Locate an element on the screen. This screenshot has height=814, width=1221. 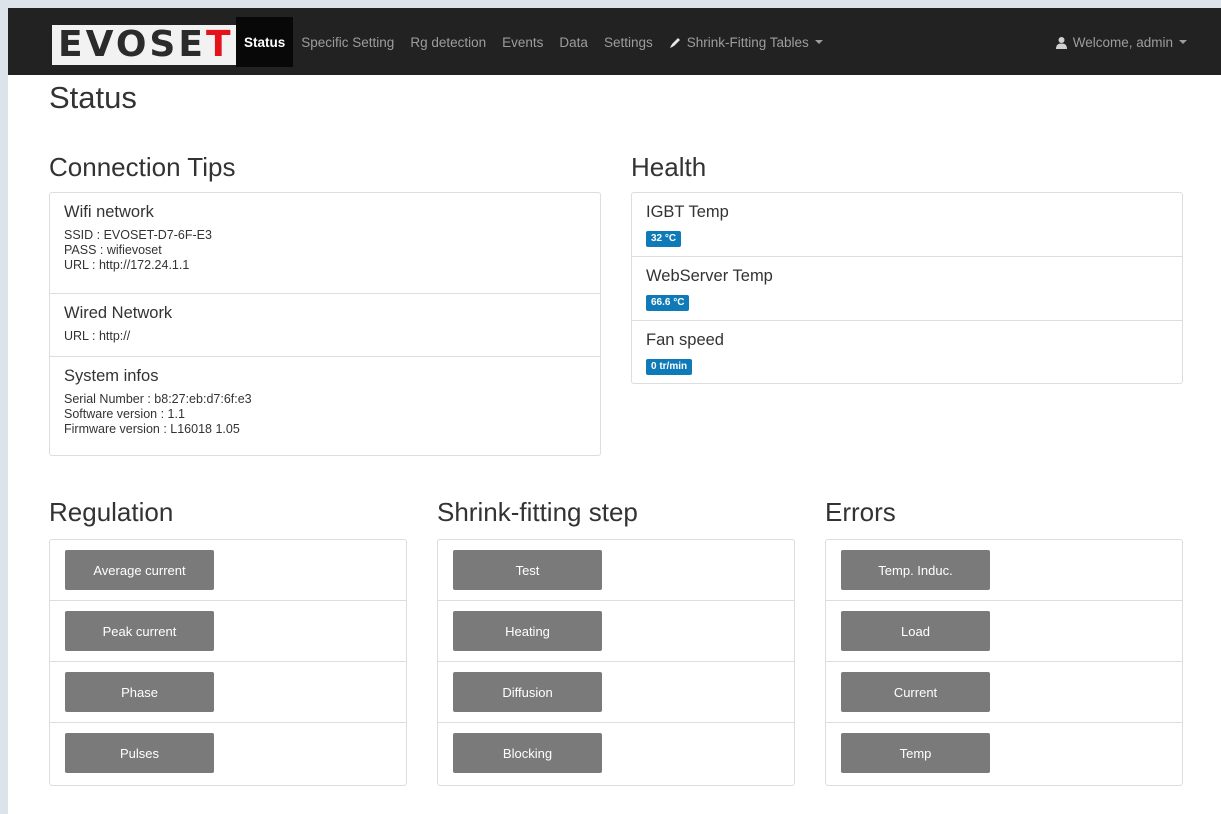
wifi-ssid: SSID : EVOSET-D7-6F-E3 is located at coordinates (138, 235).